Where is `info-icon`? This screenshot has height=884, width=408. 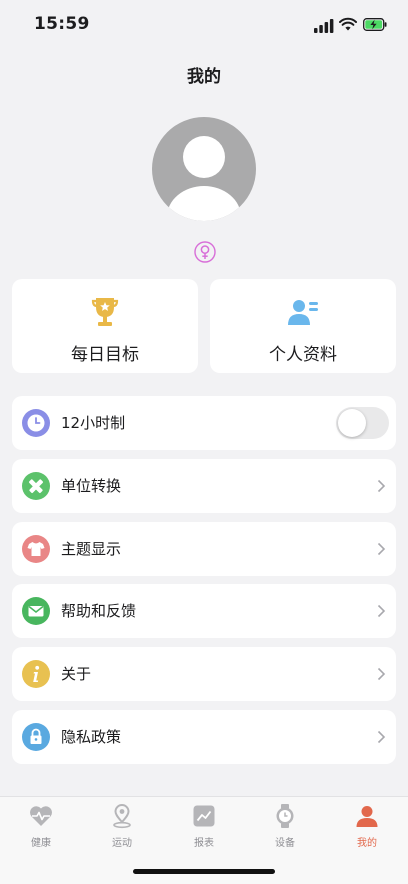 info-icon is located at coordinates (36, 674).